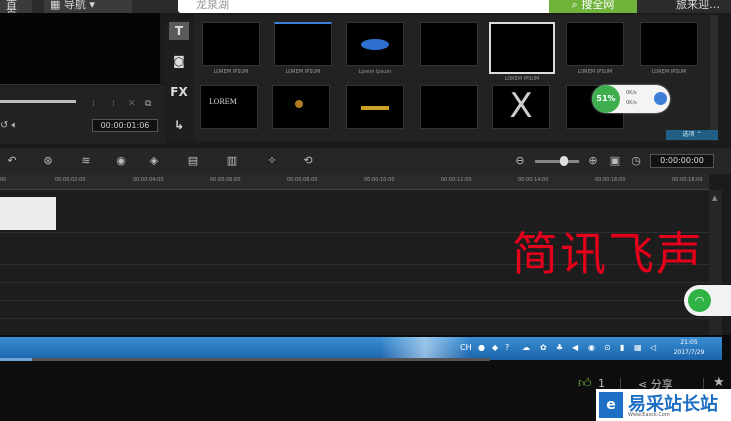 The height and width of the screenshot is (421, 731). Describe the element at coordinates (591, 347) in the screenshot. I see `tray-app-icon: ◉` at that location.